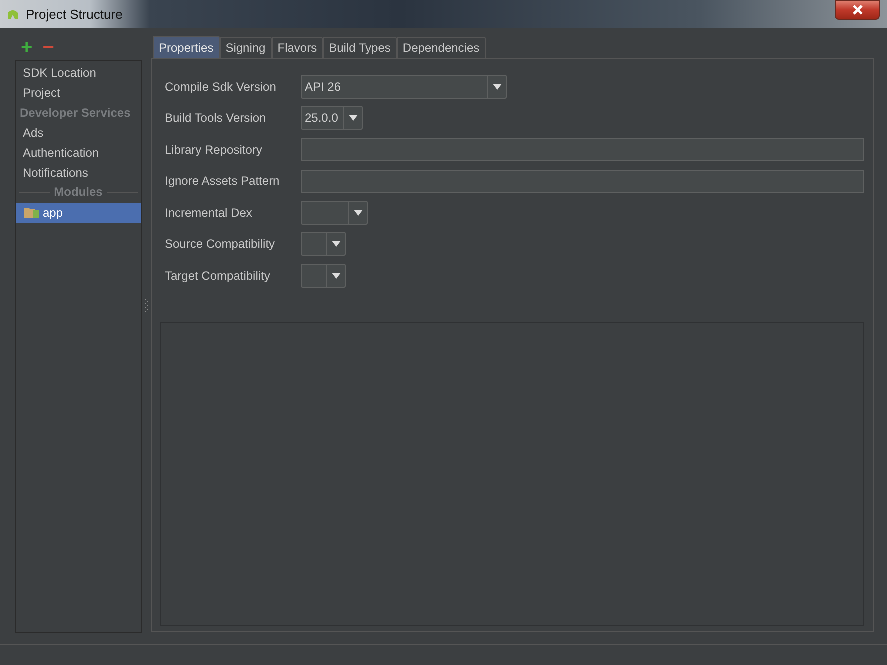 This screenshot has width=887, height=665. I want to click on sidebar-item: Ads, so click(78, 133).